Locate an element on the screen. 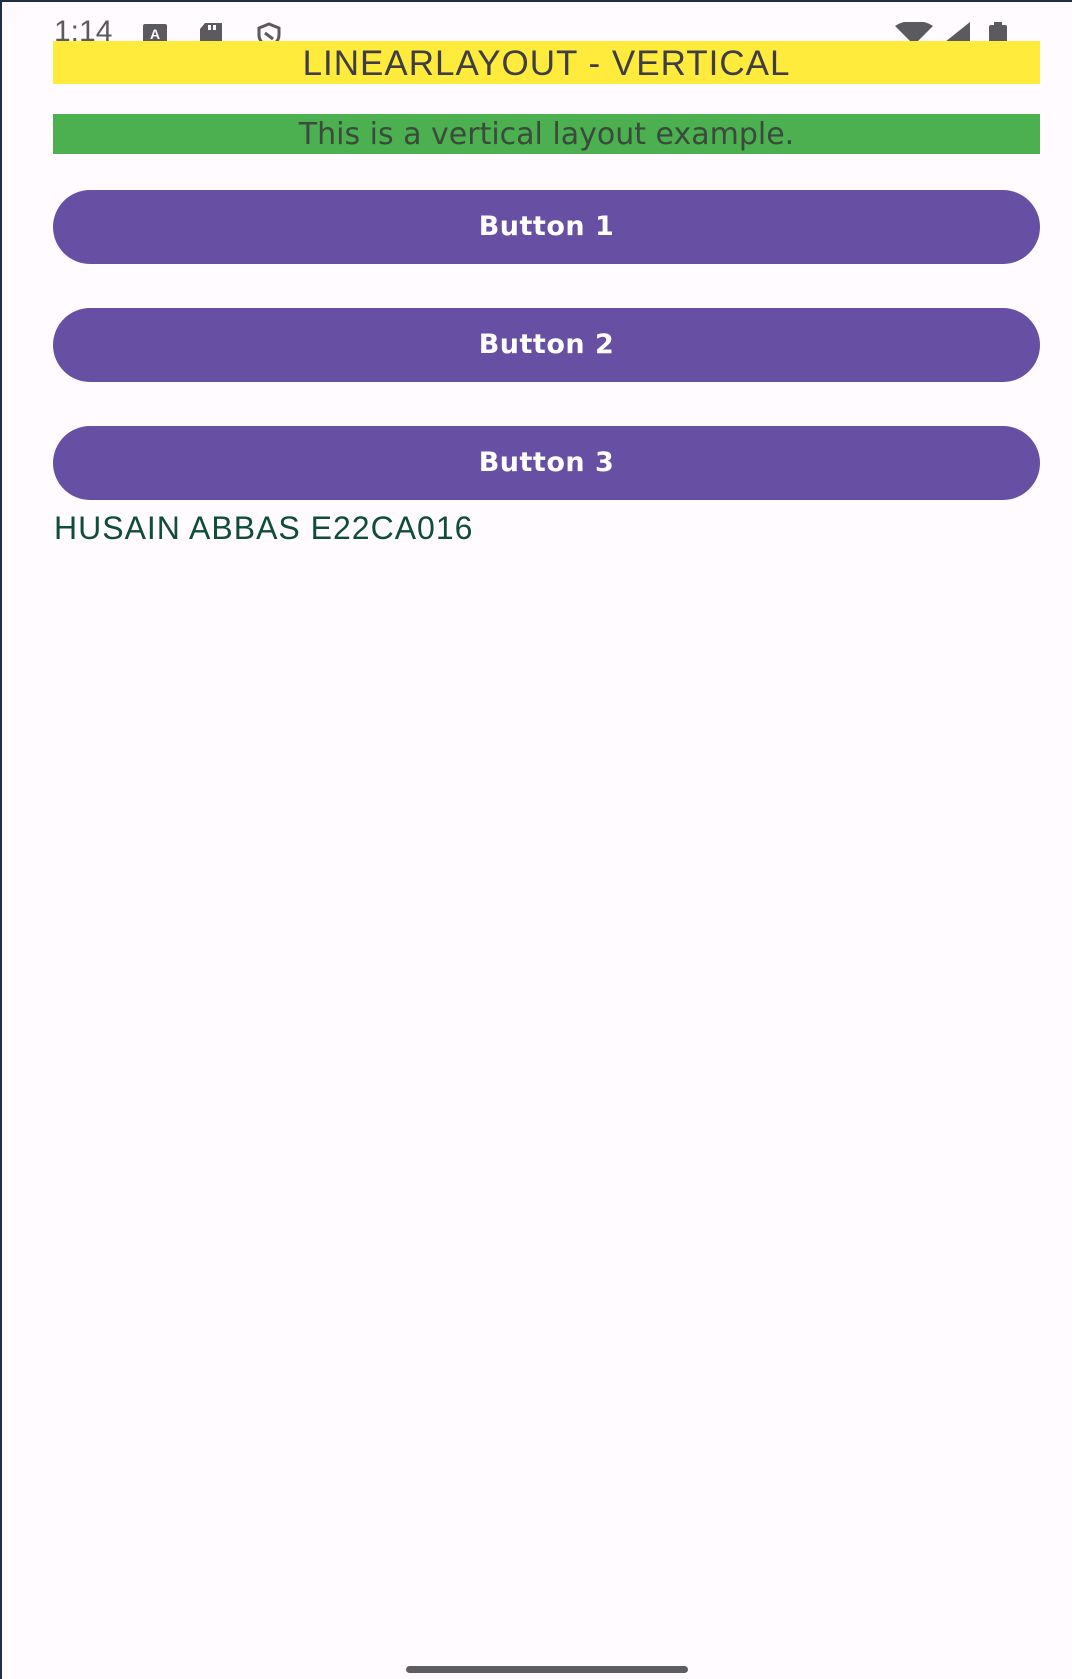  button-2: Button 2 is located at coordinates (546, 345).